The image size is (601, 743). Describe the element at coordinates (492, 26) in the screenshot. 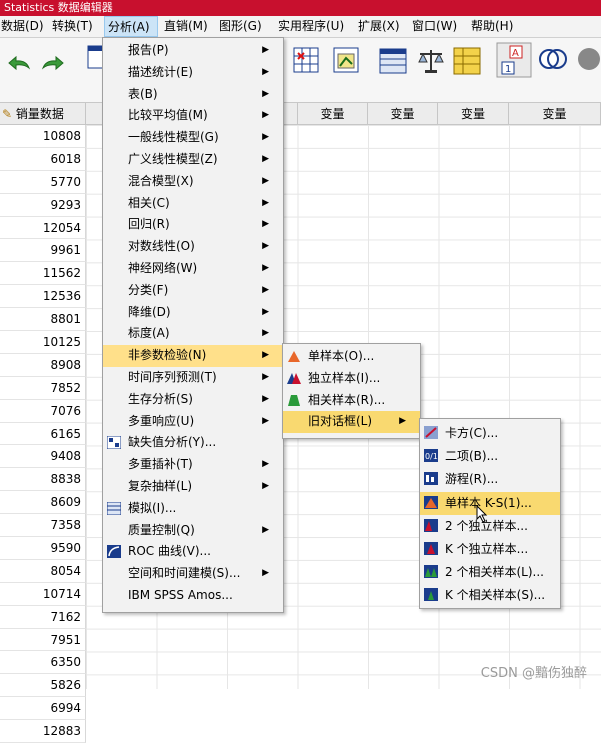

I see `menu-help: 帮助(H)` at that location.